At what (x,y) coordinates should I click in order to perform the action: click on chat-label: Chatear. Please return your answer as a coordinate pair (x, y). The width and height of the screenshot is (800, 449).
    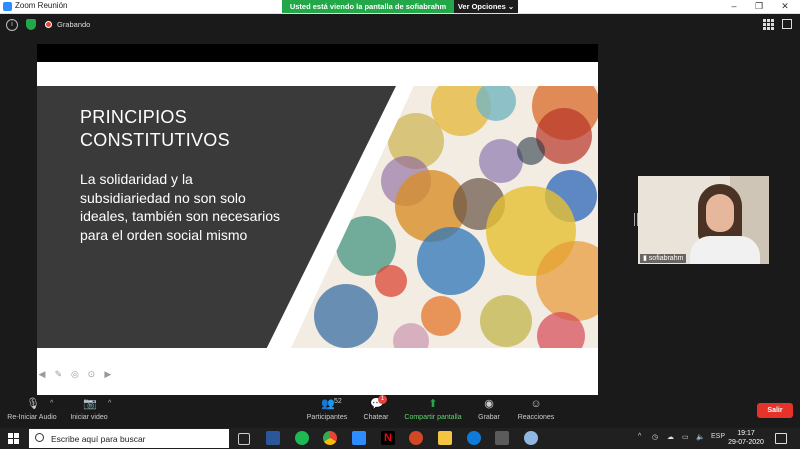
    Looking at the image, I should click on (376, 417).